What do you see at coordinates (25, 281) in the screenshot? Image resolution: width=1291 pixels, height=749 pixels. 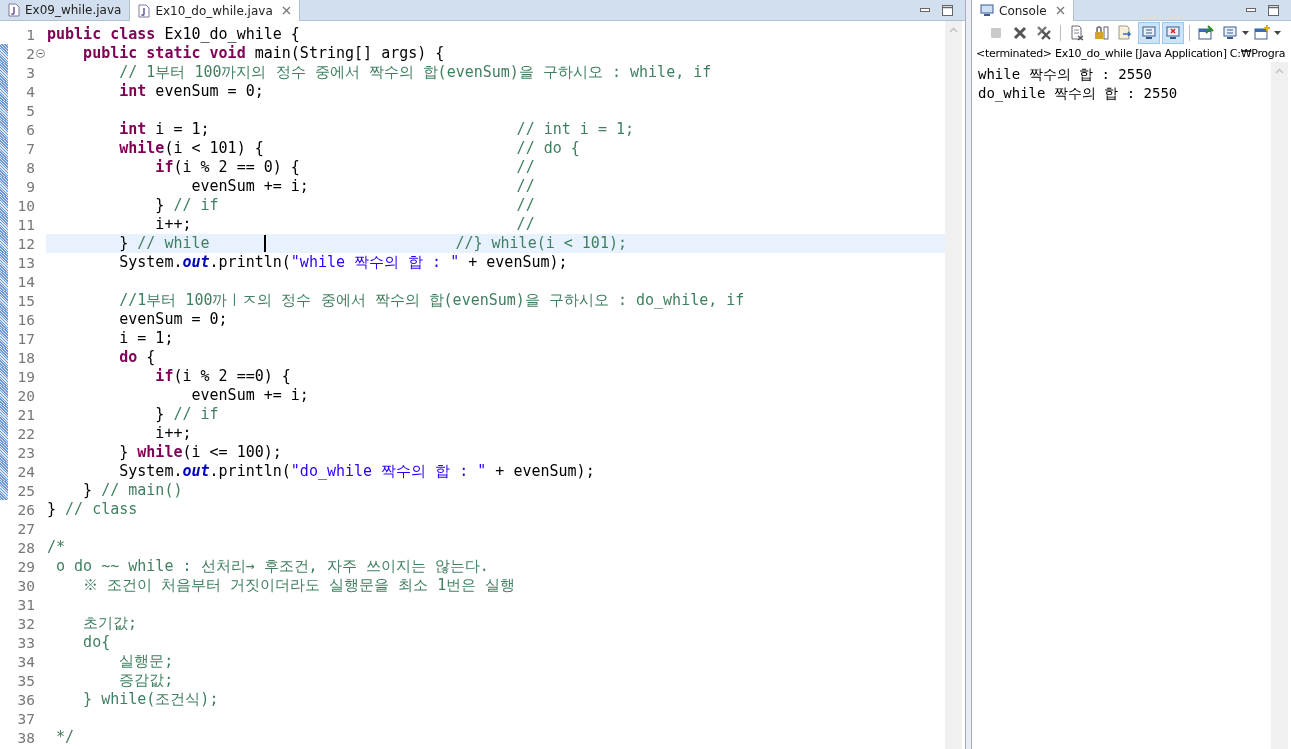 I see `line-number: 14` at bounding box center [25, 281].